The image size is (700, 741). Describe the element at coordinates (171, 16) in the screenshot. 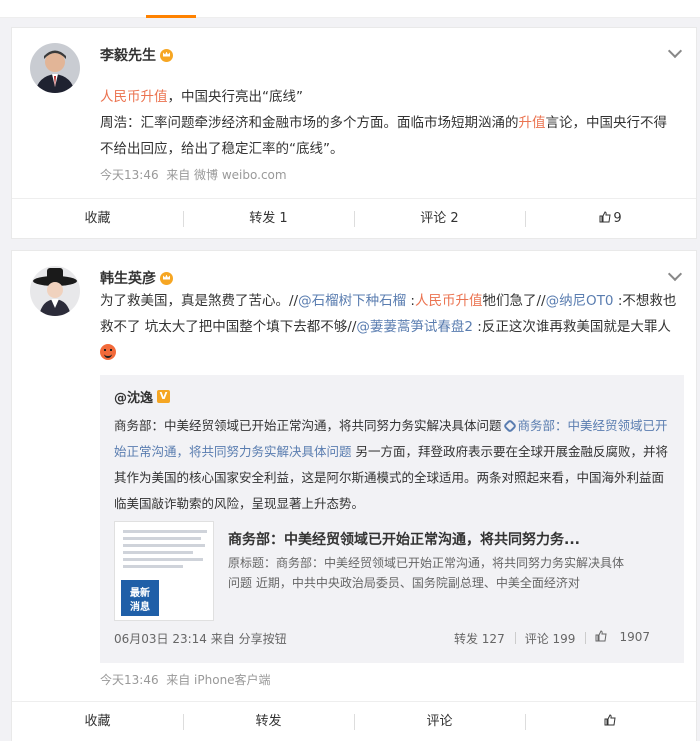

I see `active-tab-indicator` at that location.